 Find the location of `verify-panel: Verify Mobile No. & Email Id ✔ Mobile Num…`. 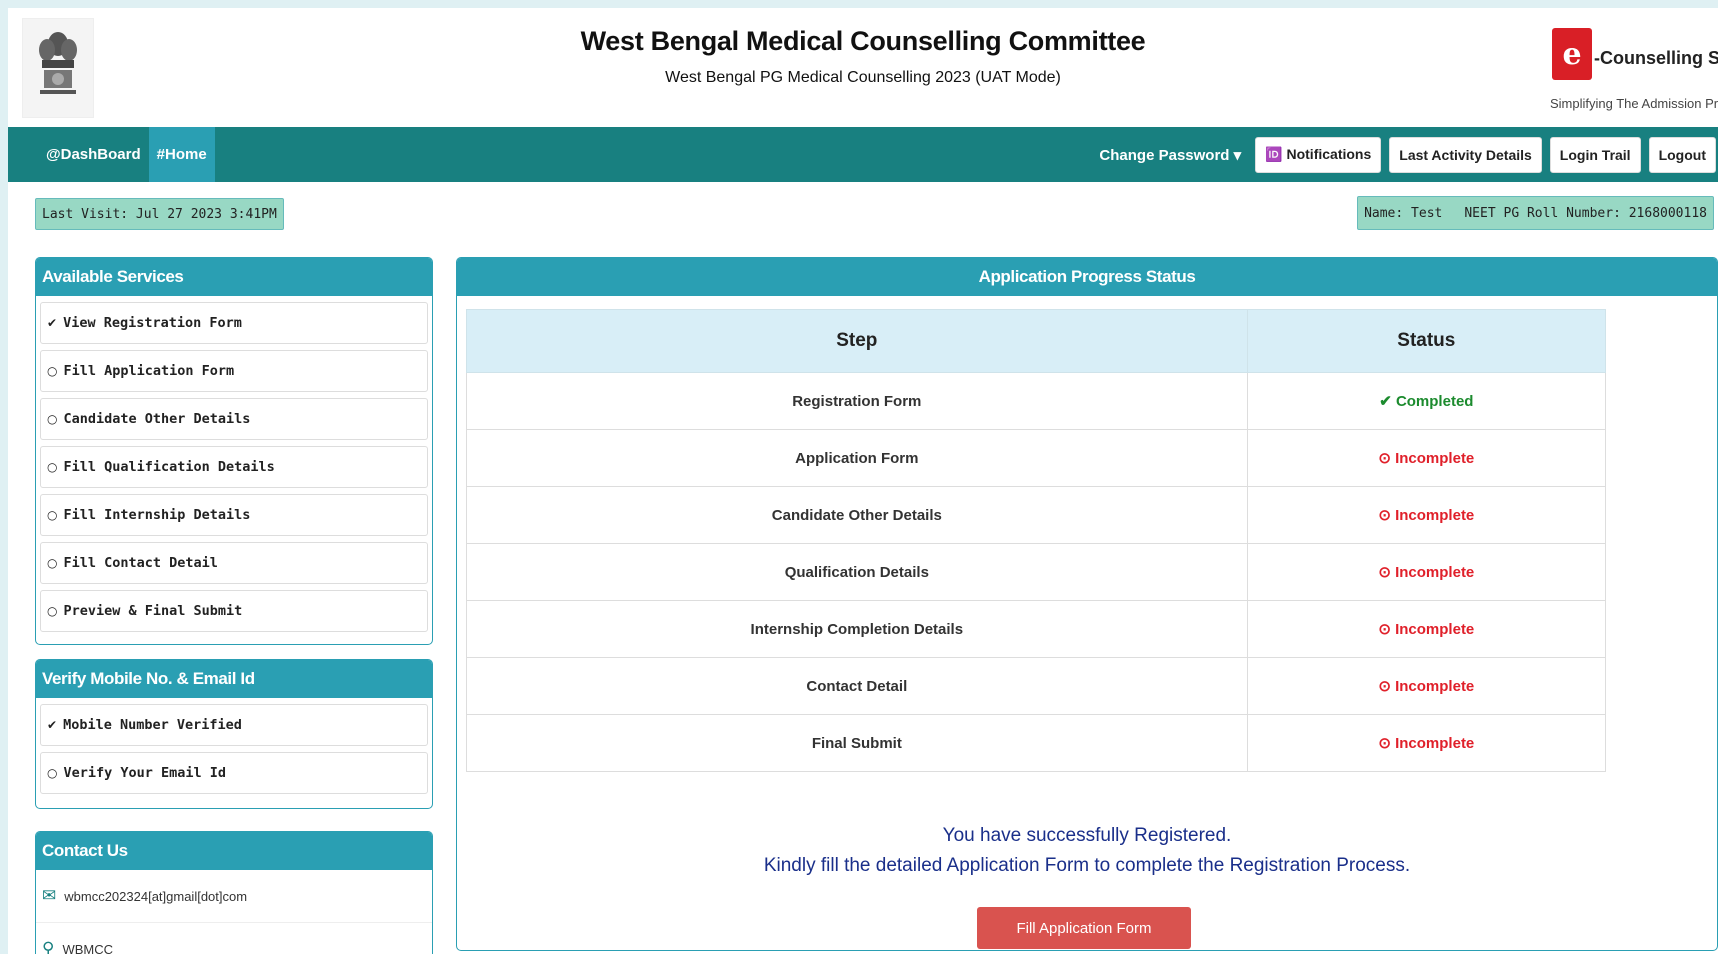

verify-panel: Verify Mobile No. & Email Id ✔ Mobile Num… is located at coordinates (234, 734).